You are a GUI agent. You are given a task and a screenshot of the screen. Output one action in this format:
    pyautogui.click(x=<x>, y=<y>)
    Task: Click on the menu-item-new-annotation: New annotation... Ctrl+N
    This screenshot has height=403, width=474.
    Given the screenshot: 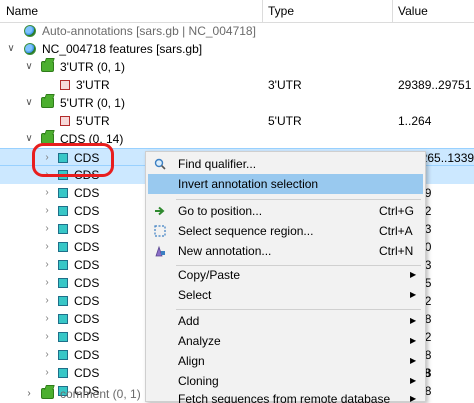 What is the action you would take?
    pyautogui.click(x=285, y=251)
    